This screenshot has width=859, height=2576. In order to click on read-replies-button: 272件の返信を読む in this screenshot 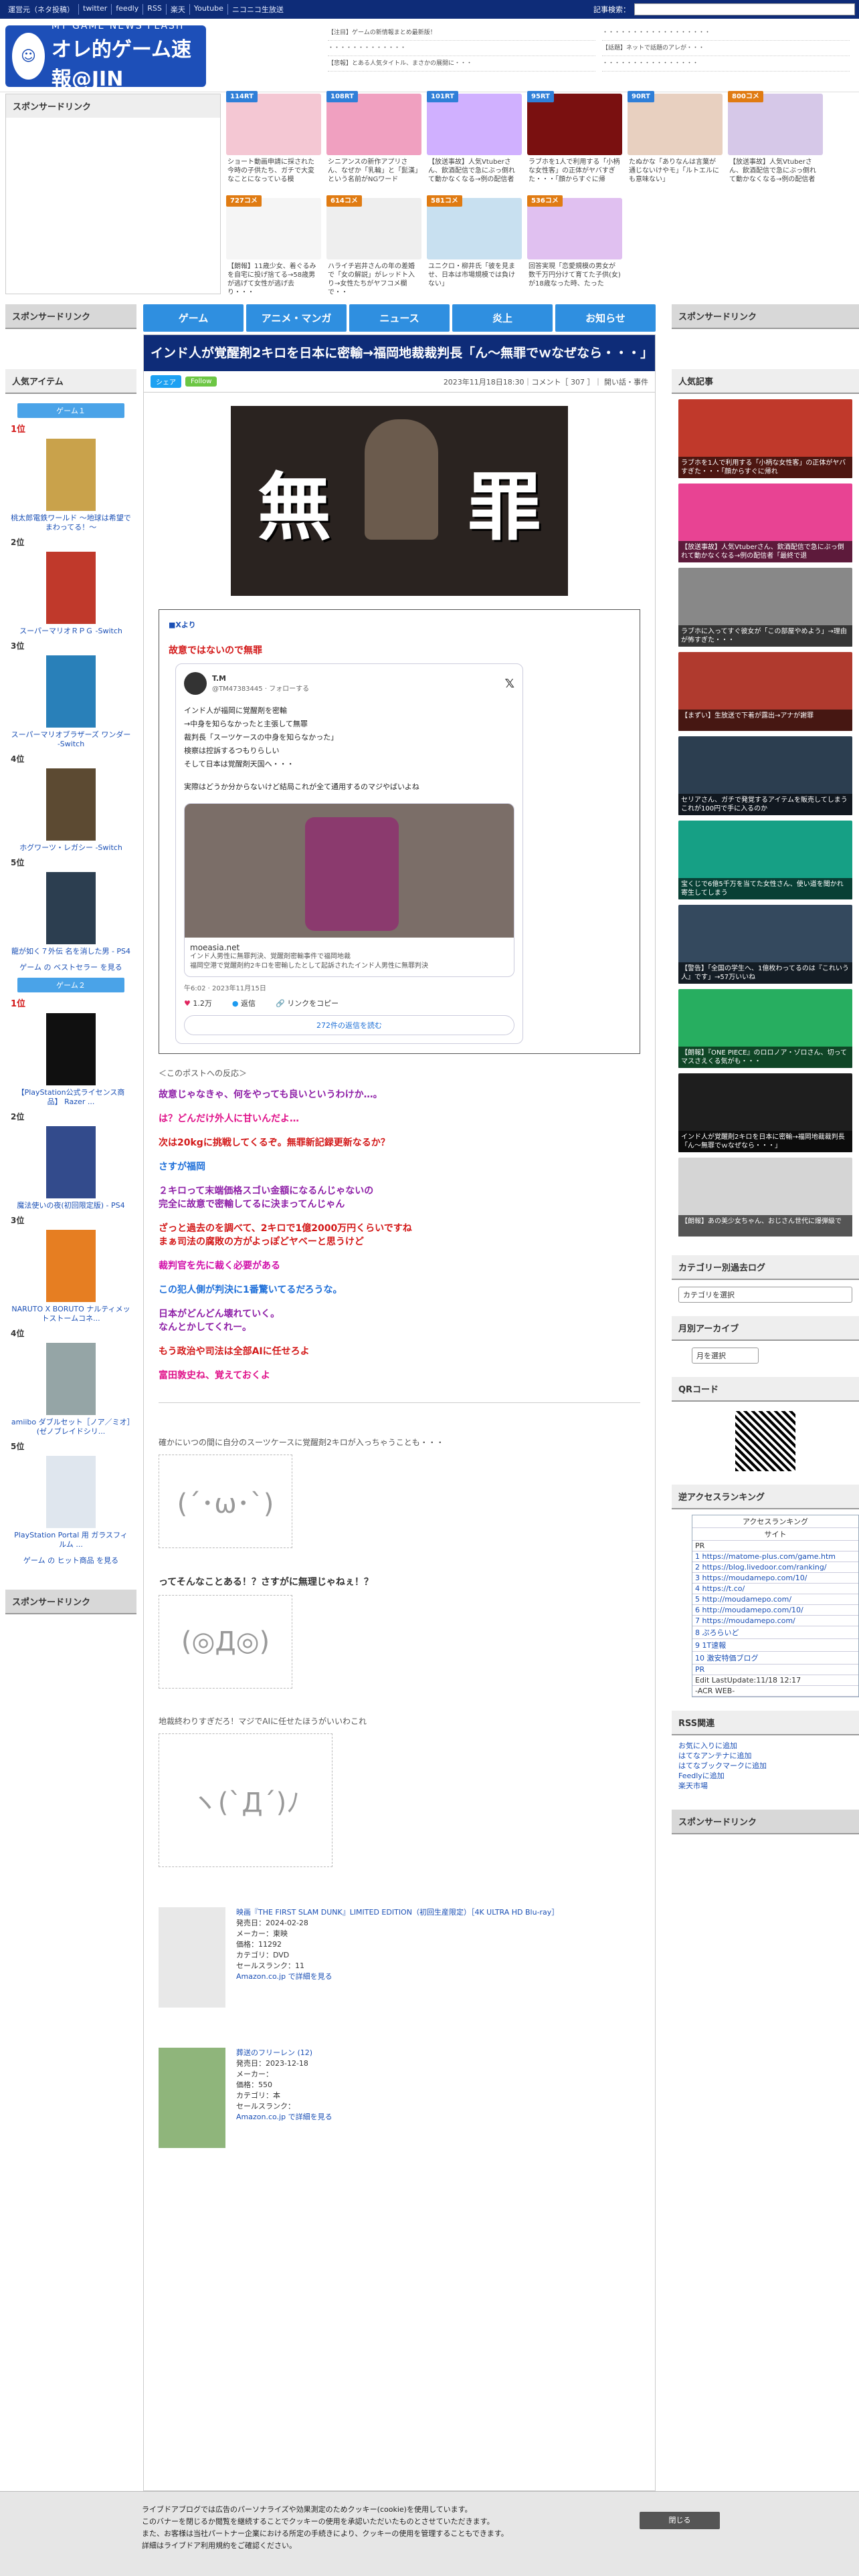, I will do `click(349, 1025)`.